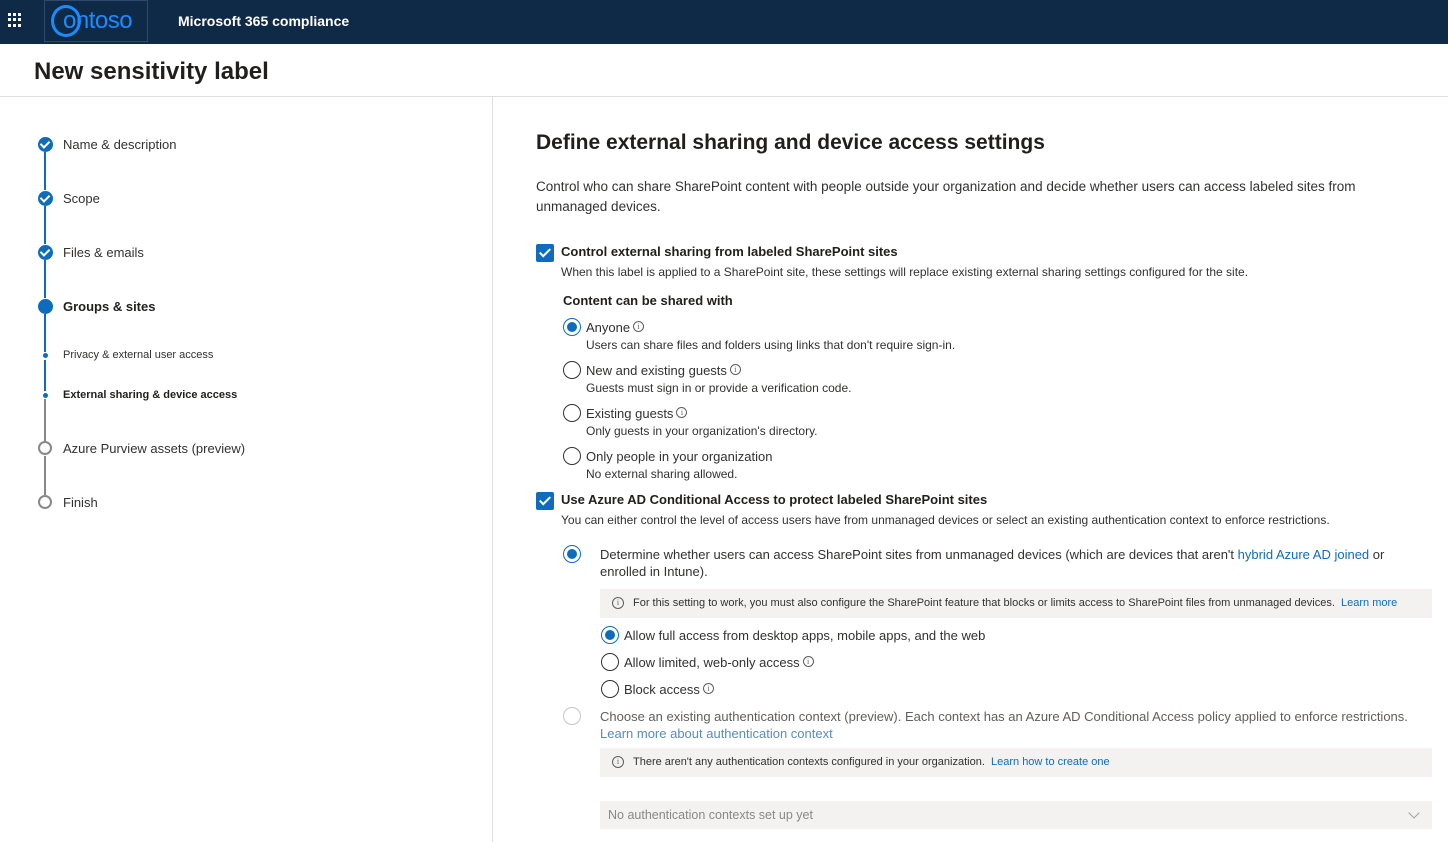 Image resolution: width=1448 pixels, height=842 pixels. Describe the element at coordinates (119, 144) in the screenshot. I see `step-name-description: Name & description` at that location.